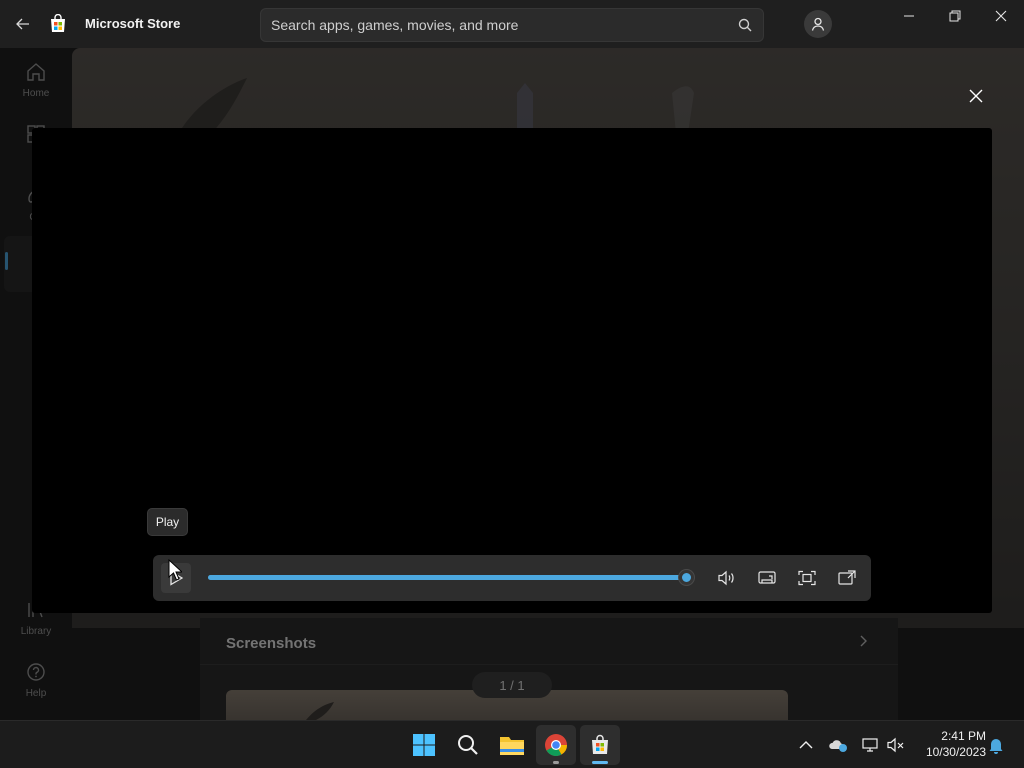 The image size is (1024, 768). What do you see at coordinates (963, 736) in the screenshot?
I see `clock-time: 2:41 PM` at bounding box center [963, 736].